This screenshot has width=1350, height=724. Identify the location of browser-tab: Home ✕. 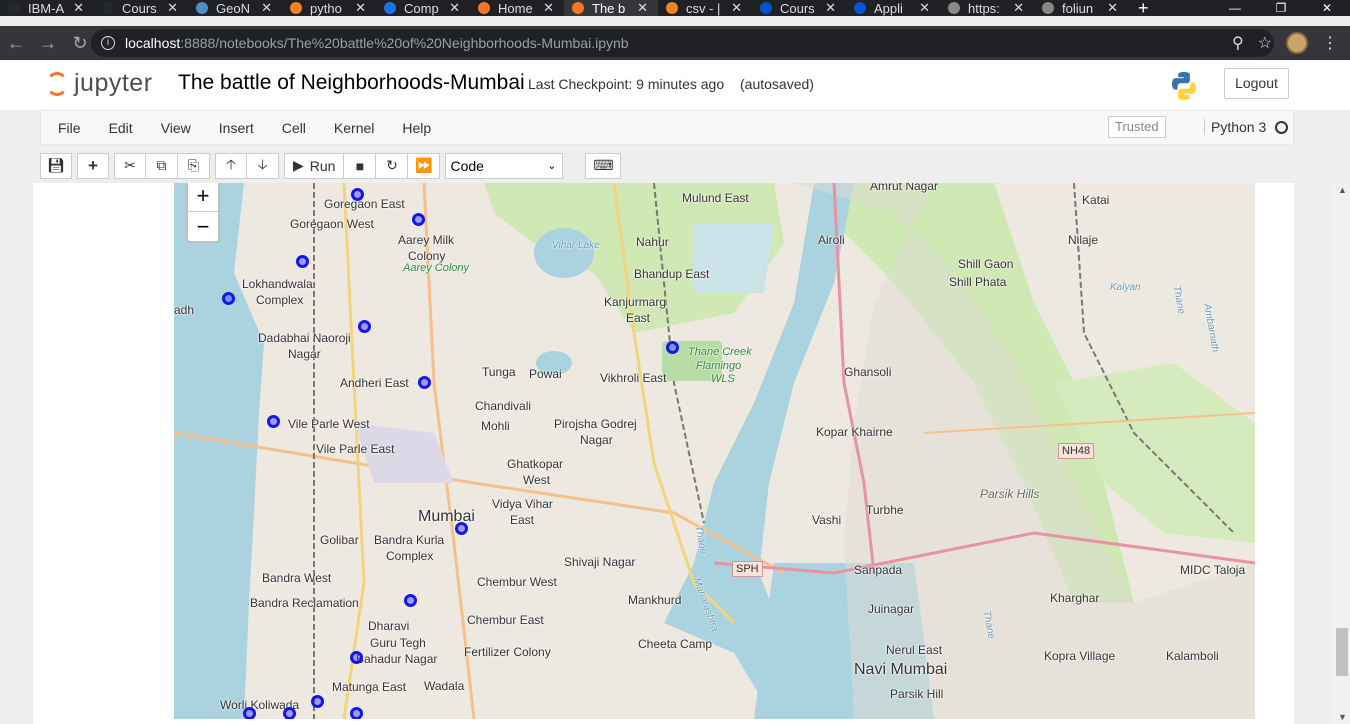
(517, 8).